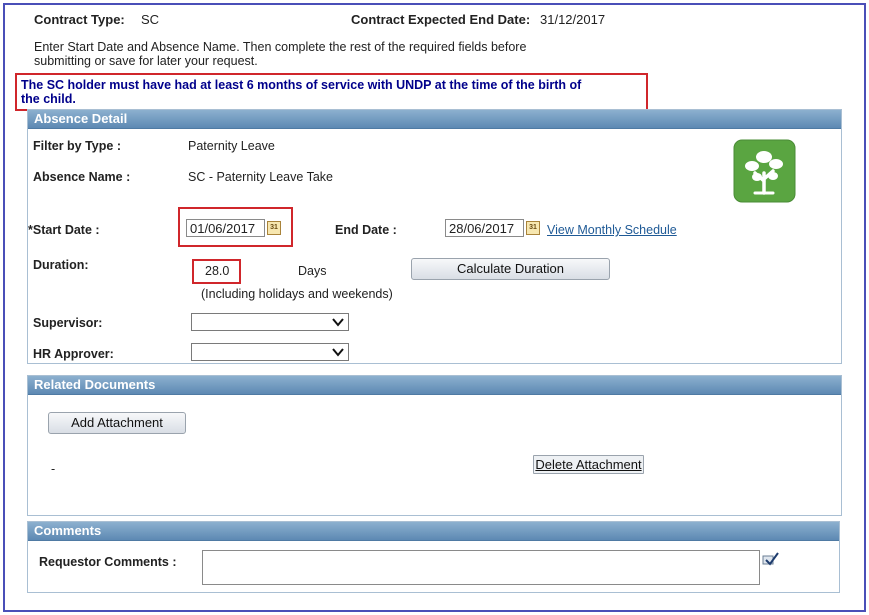 This screenshot has width=869, height=615. What do you see at coordinates (573, 19) in the screenshot?
I see `contract-end-value: 31/12/2017` at bounding box center [573, 19].